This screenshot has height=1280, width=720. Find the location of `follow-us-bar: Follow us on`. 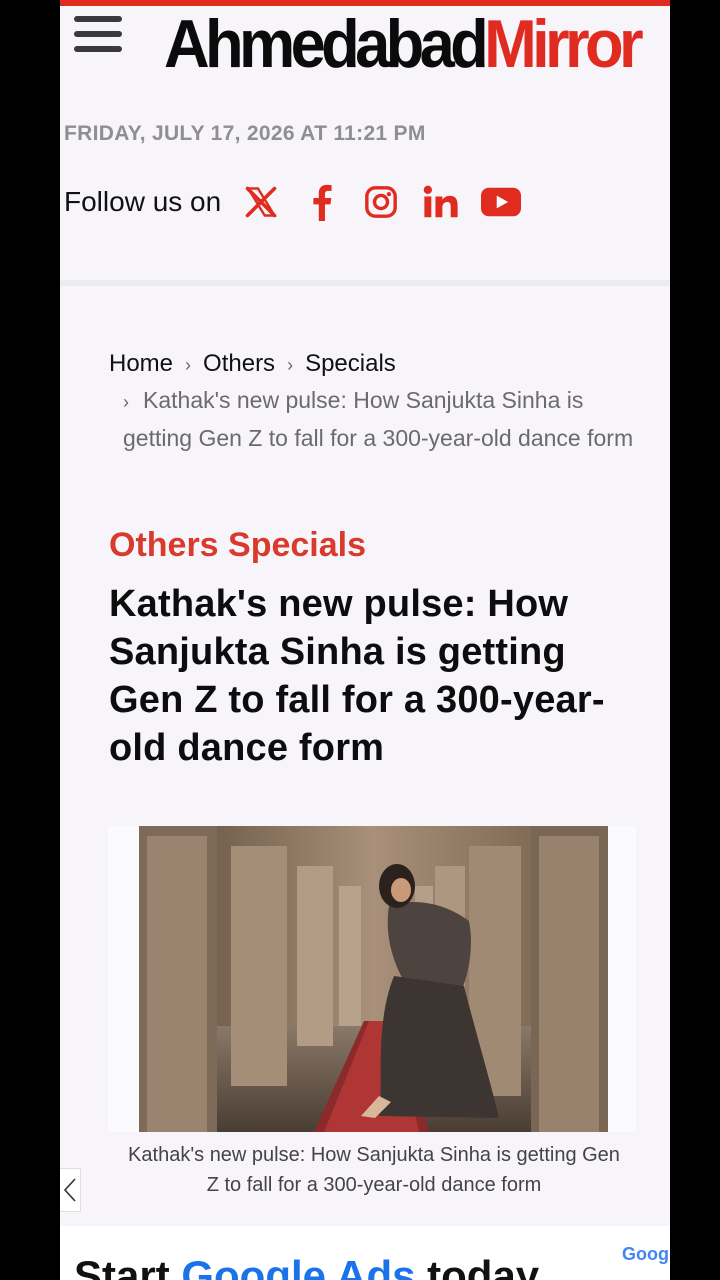

follow-us-bar: Follow us on is located at coordinates (302, 202).